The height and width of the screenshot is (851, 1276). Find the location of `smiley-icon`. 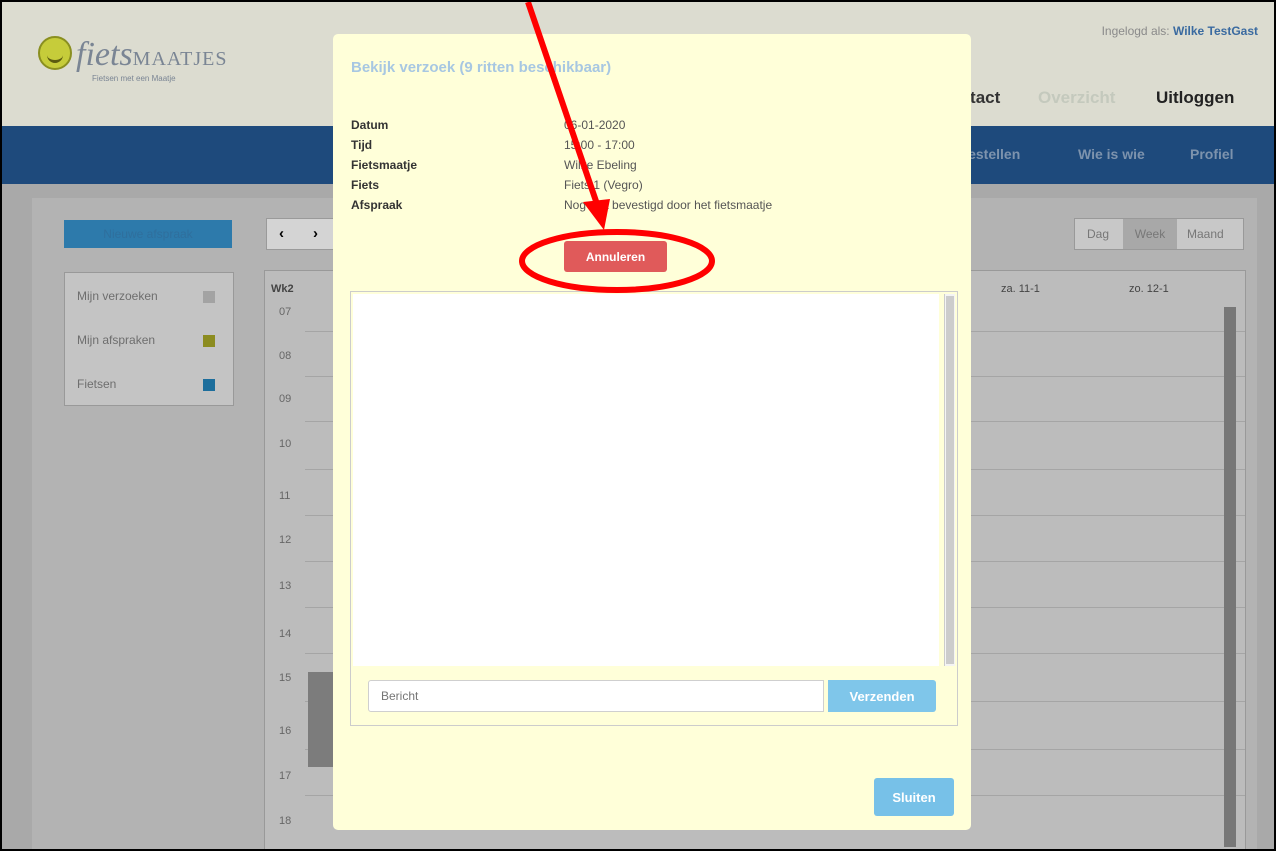

smiley-icon is located at coordinates (55, 53).